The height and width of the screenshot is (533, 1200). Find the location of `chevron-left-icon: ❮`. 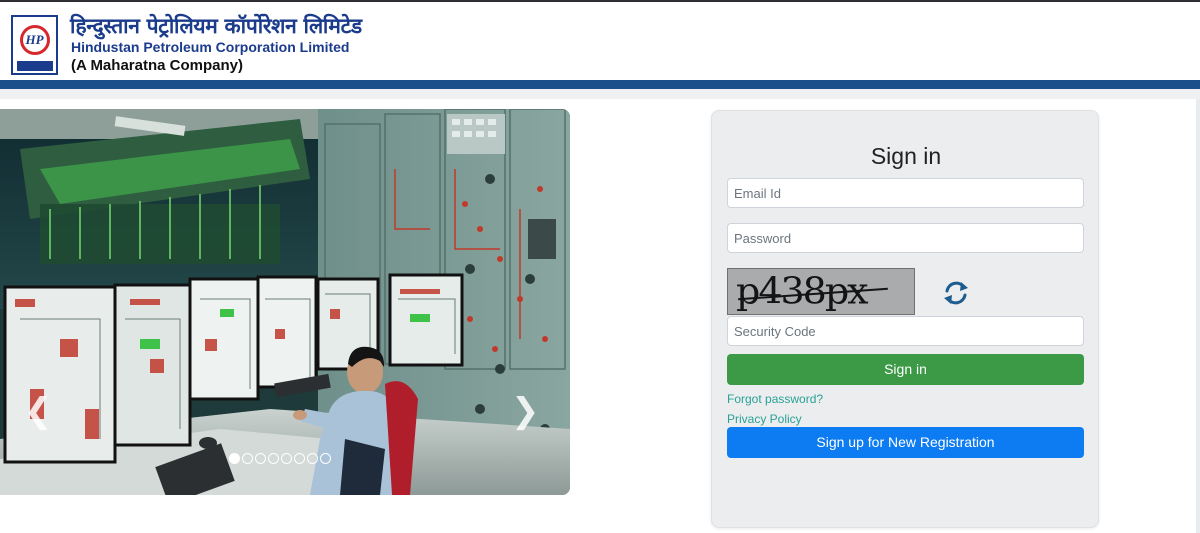

chevron-left-icon: ❮ is located at coordinates (38, 411).